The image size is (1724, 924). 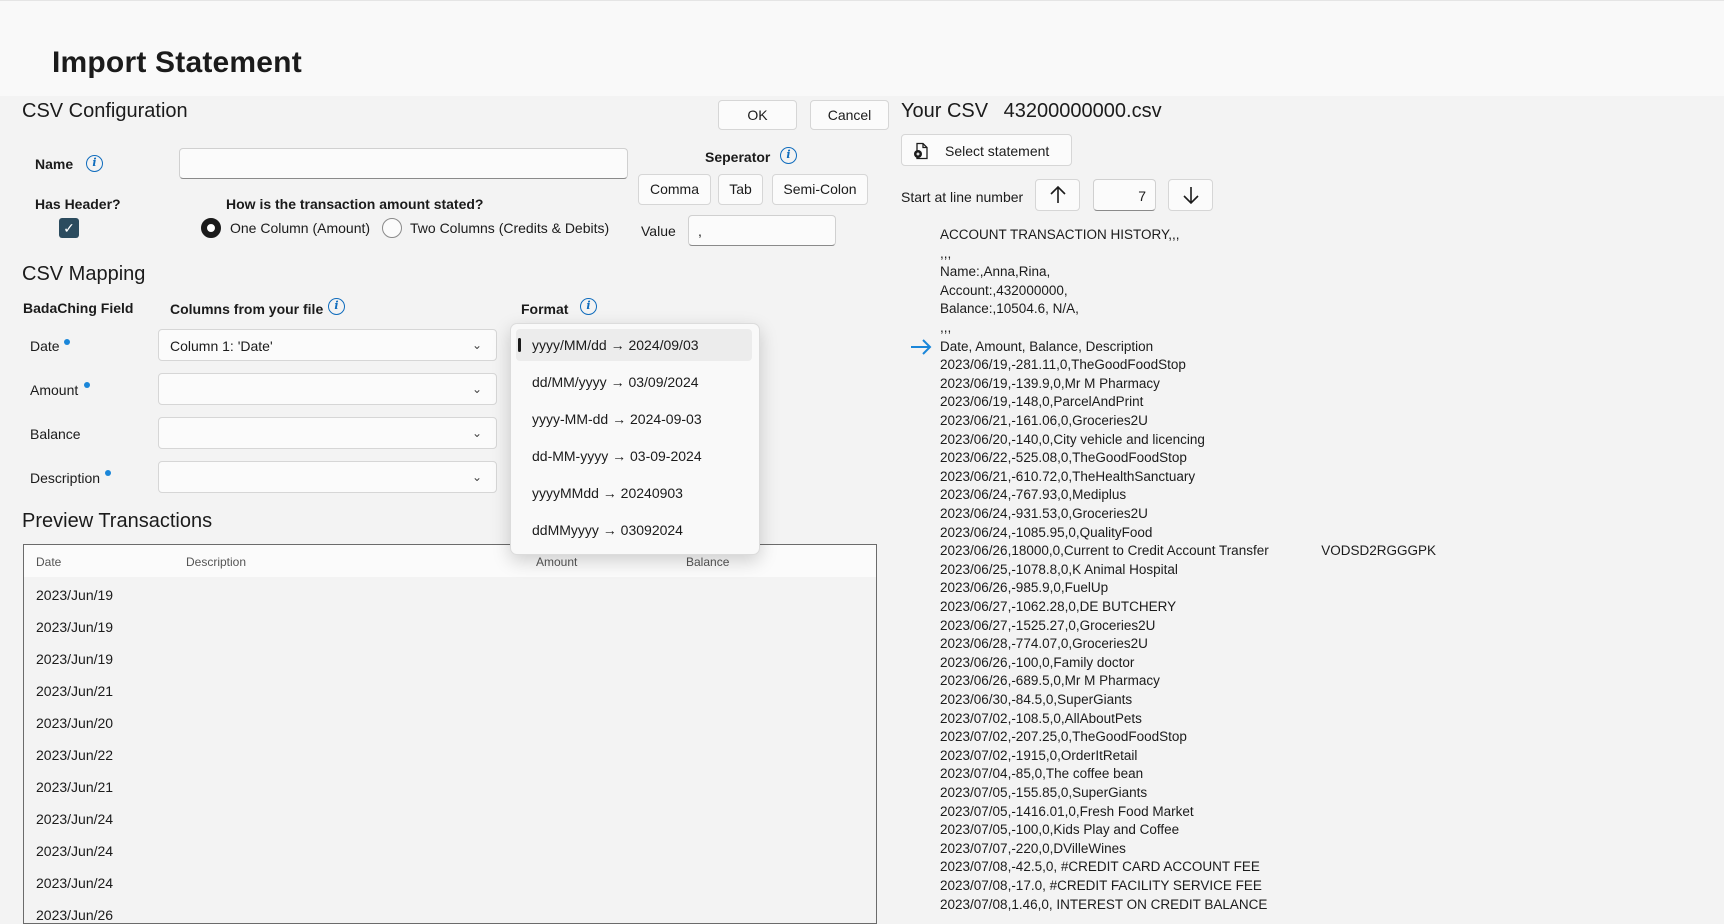 What do you see at coordinates (78, 204) in the screenshot?
I see `has-header-label: Has Header?` at bounding box center [78, 204].